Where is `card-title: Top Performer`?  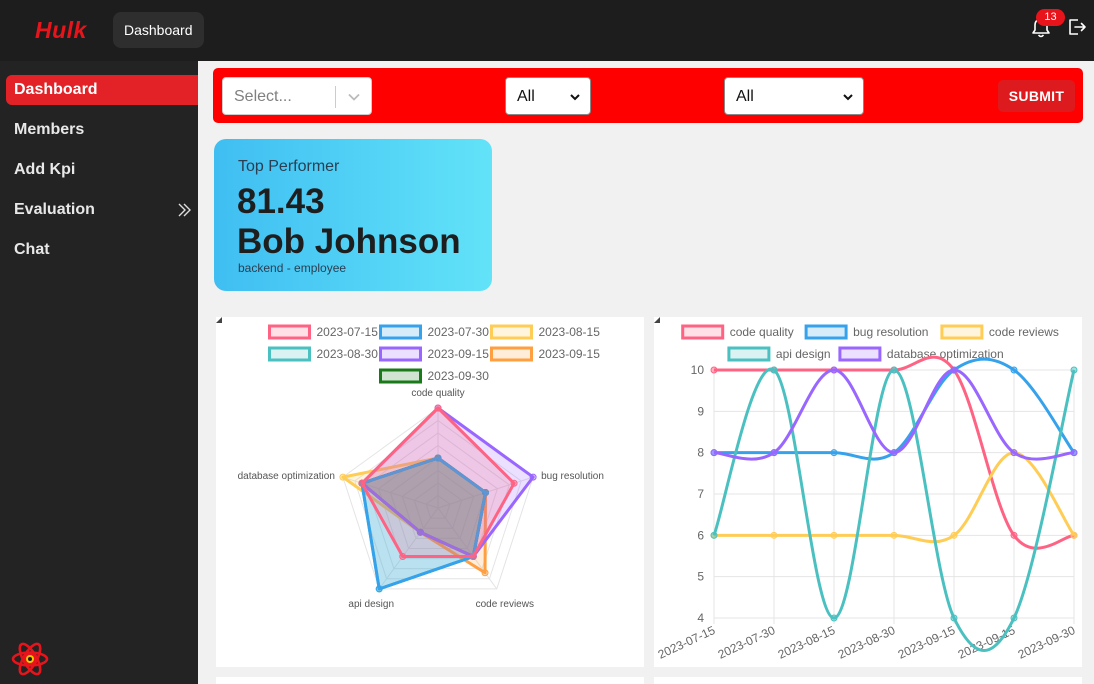
card-title: Top Performer is located at coordinates (289, 166).